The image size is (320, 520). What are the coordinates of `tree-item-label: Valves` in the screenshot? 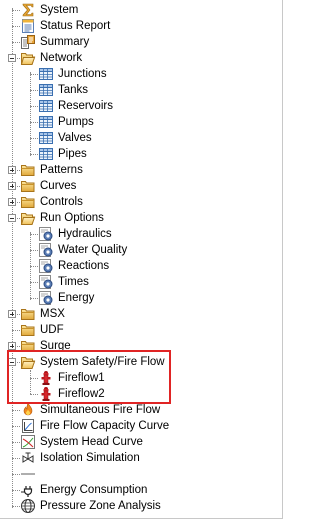 It's located at (75, 138).